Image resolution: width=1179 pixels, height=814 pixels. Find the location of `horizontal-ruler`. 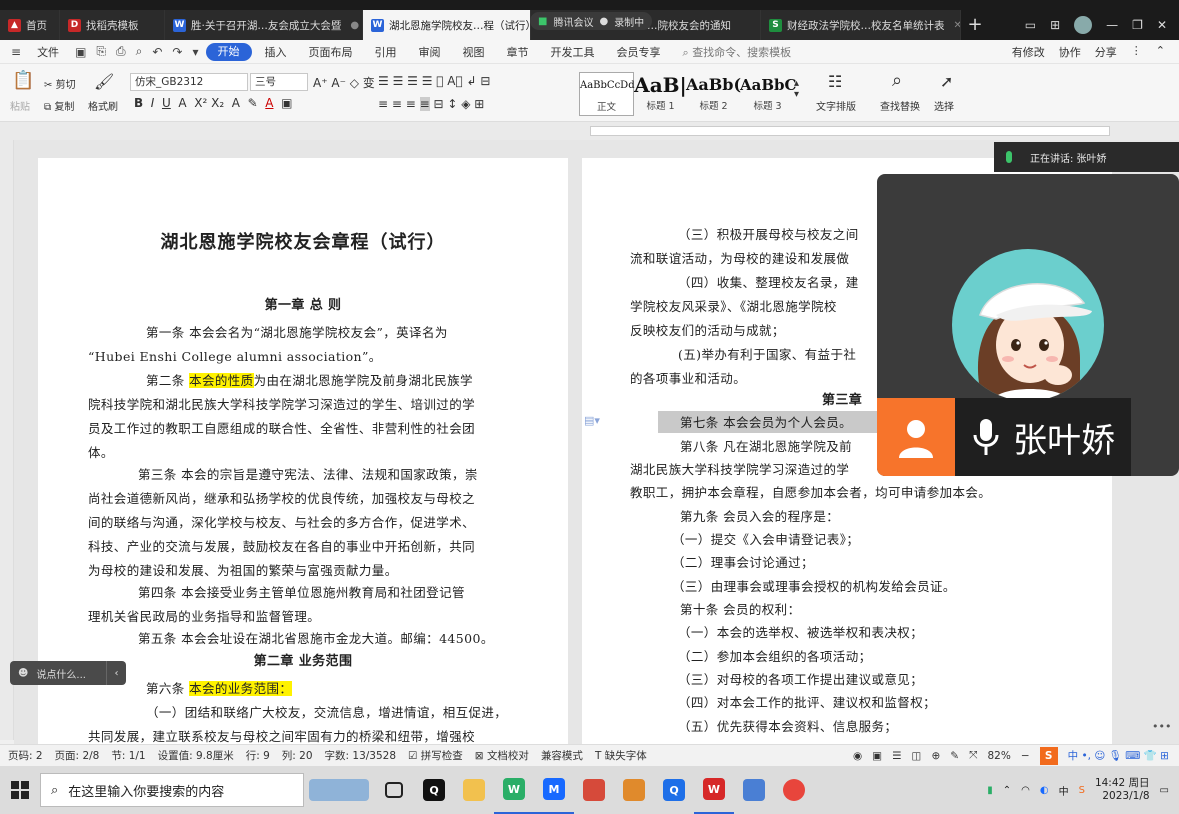

horizontal-ruler is located at coordinates (589, 131).